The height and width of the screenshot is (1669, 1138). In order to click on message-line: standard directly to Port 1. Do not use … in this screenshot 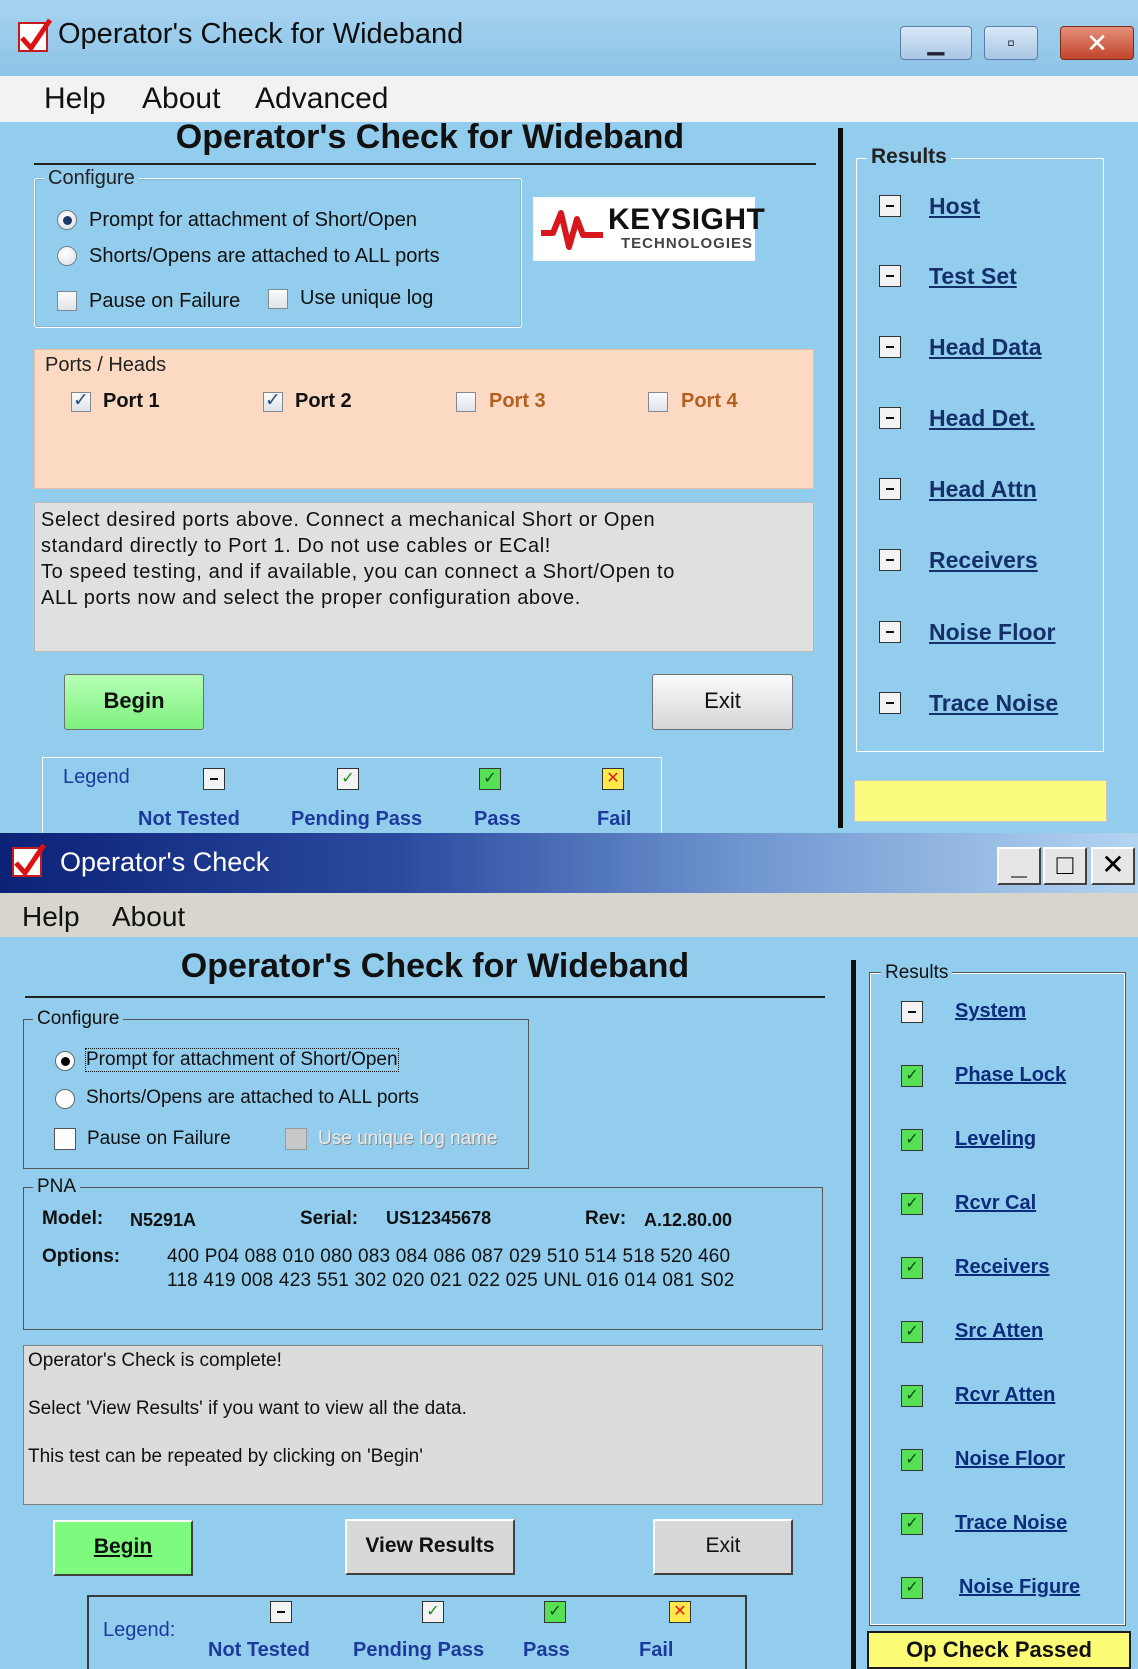, I will do `click(296, 546)`.